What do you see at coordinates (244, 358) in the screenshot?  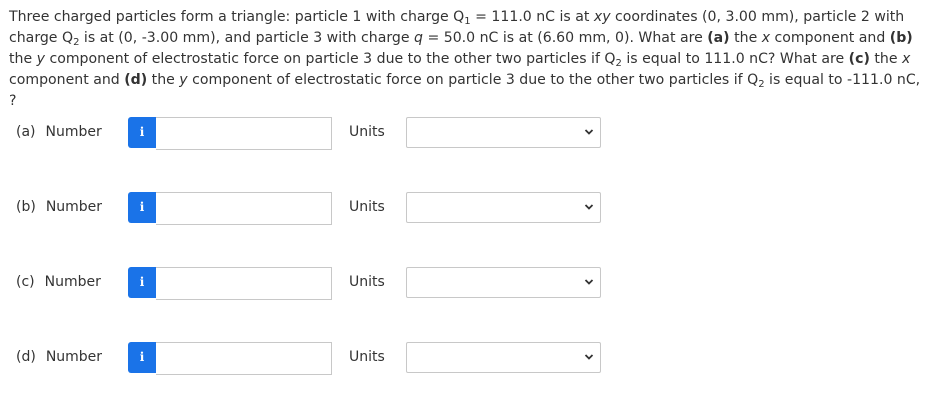 I see `number-input-d` at bounding box center [244, 358].